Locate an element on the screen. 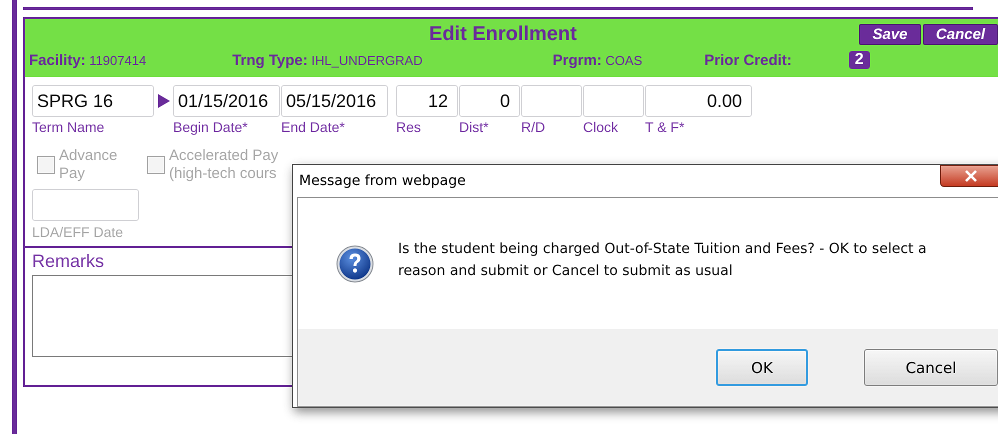 The width and height of the screenshot is (998, 434). field-label: Clock is located at coordinates (601, 127).